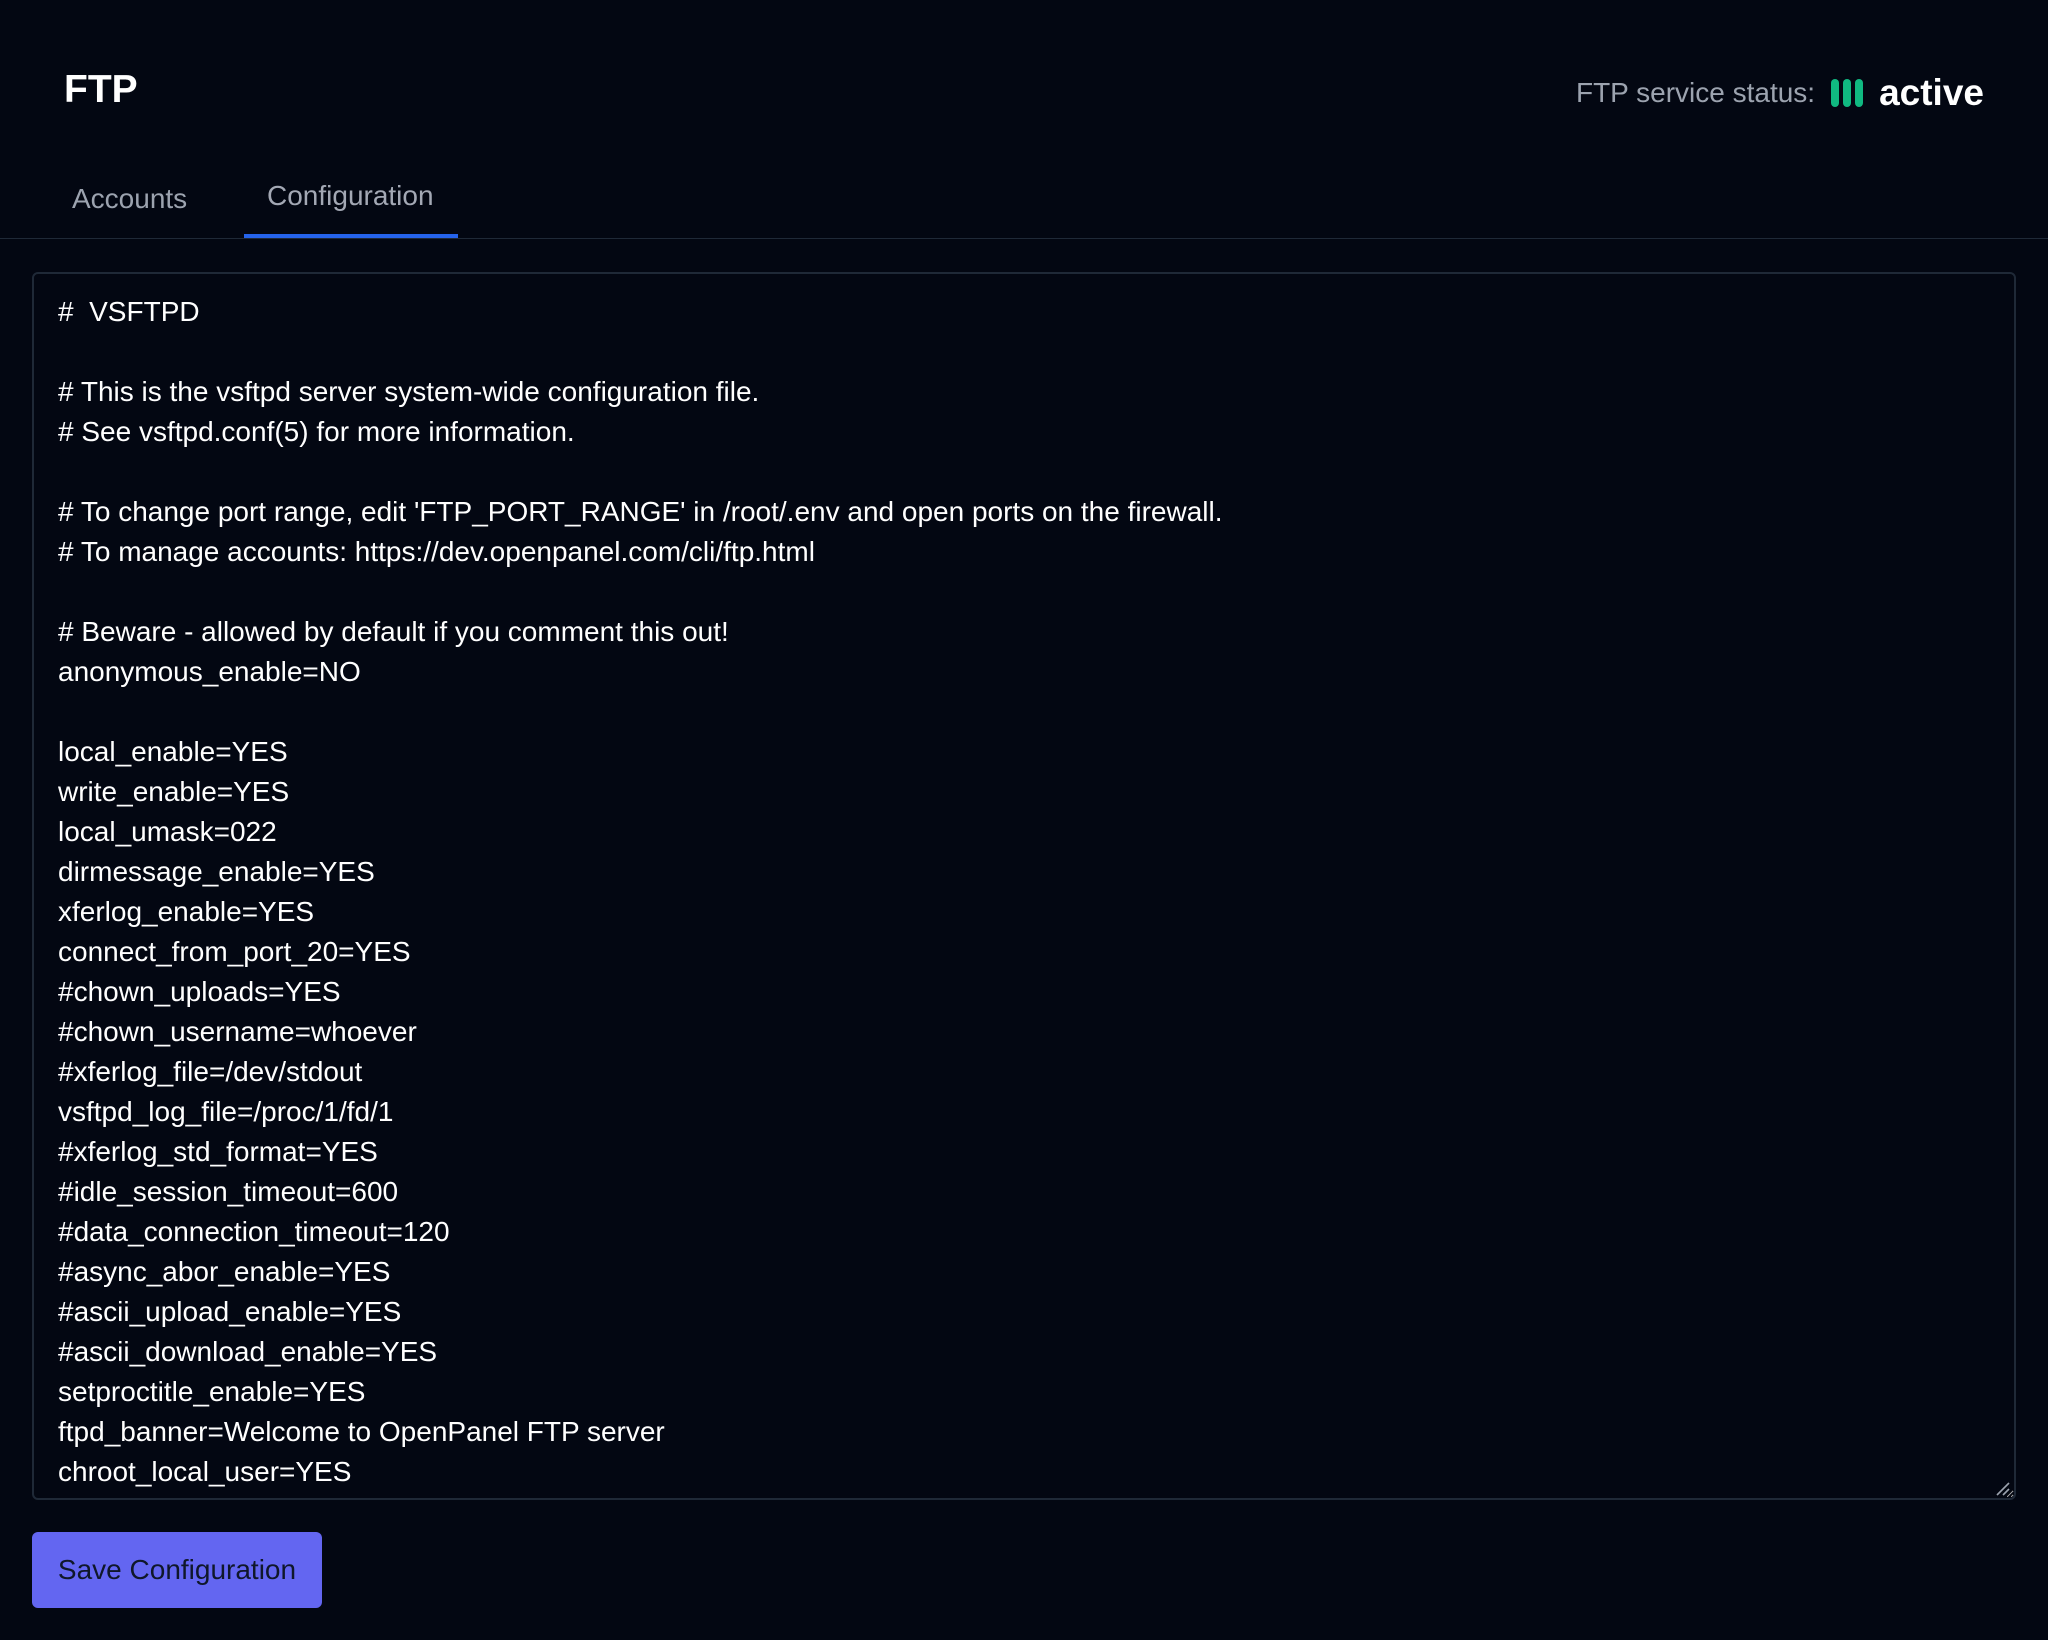 This screenshot has height=1640, width=2048. I want to click on tab-accounts: Accounts, so click(133, 199).